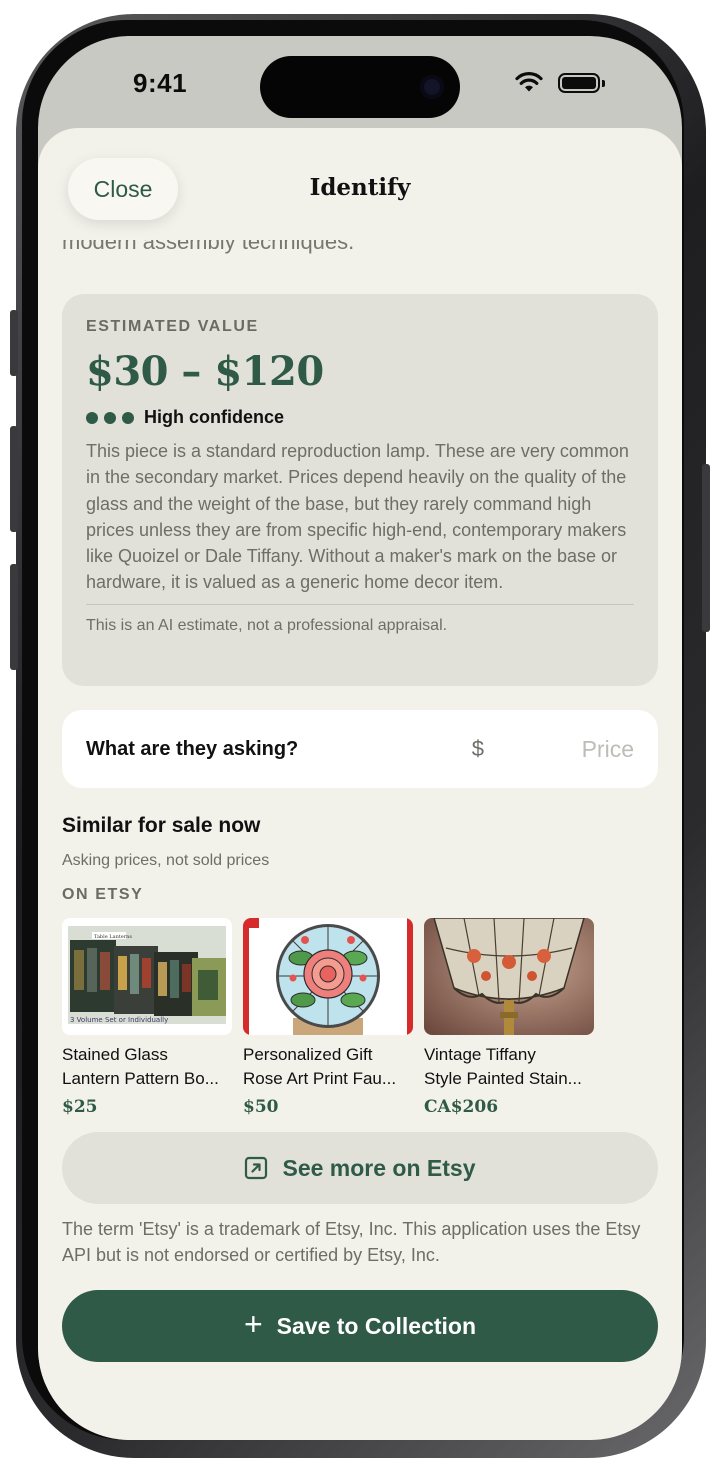  Describe the element at coordinates (253, 1324) in the screenshot. I see `plus-icon: +` at that location.